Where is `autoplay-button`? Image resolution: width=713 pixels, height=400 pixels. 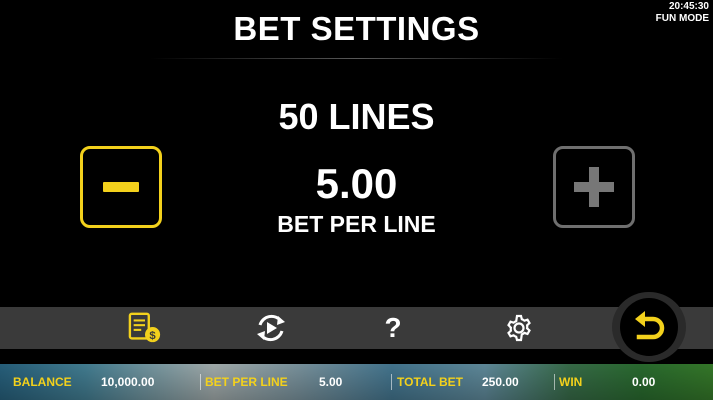
autoplay-button is located at coordinates (271, 328).